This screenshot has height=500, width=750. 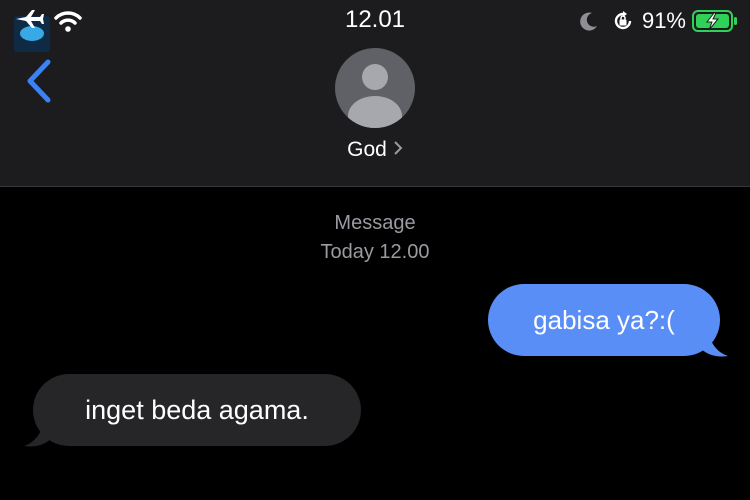 I want to click on outgoing-message-bubble: gabisa ya?:(, so click(x=604, y=320).